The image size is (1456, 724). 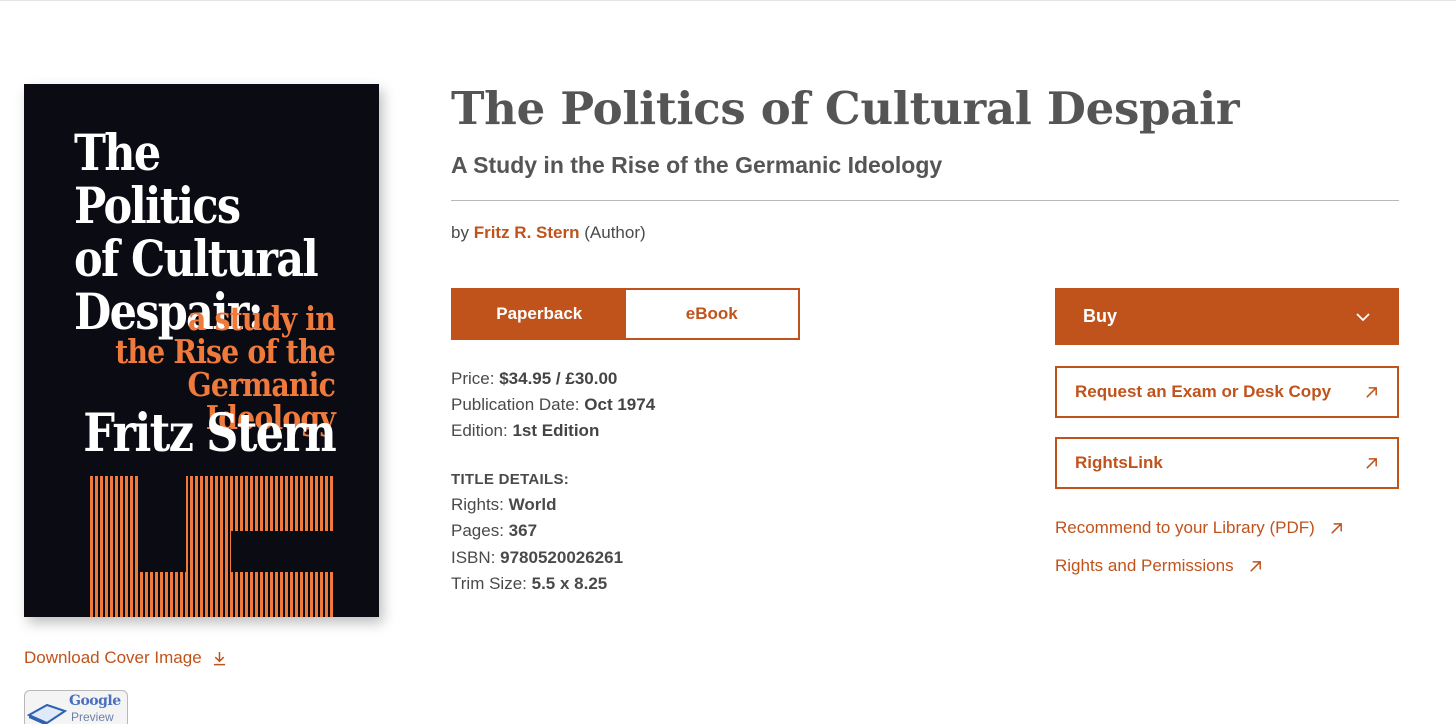 I want to click on author-role: (Author), so click(x=615, y=232).